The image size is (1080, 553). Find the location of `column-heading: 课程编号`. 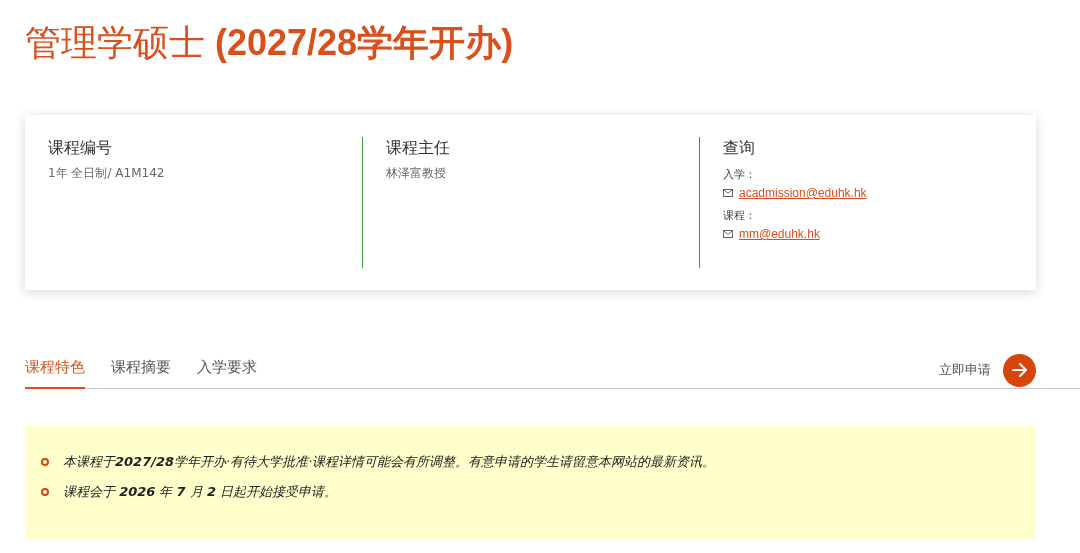

column-heading: 课程编号 is located at coordinates (80, 148).